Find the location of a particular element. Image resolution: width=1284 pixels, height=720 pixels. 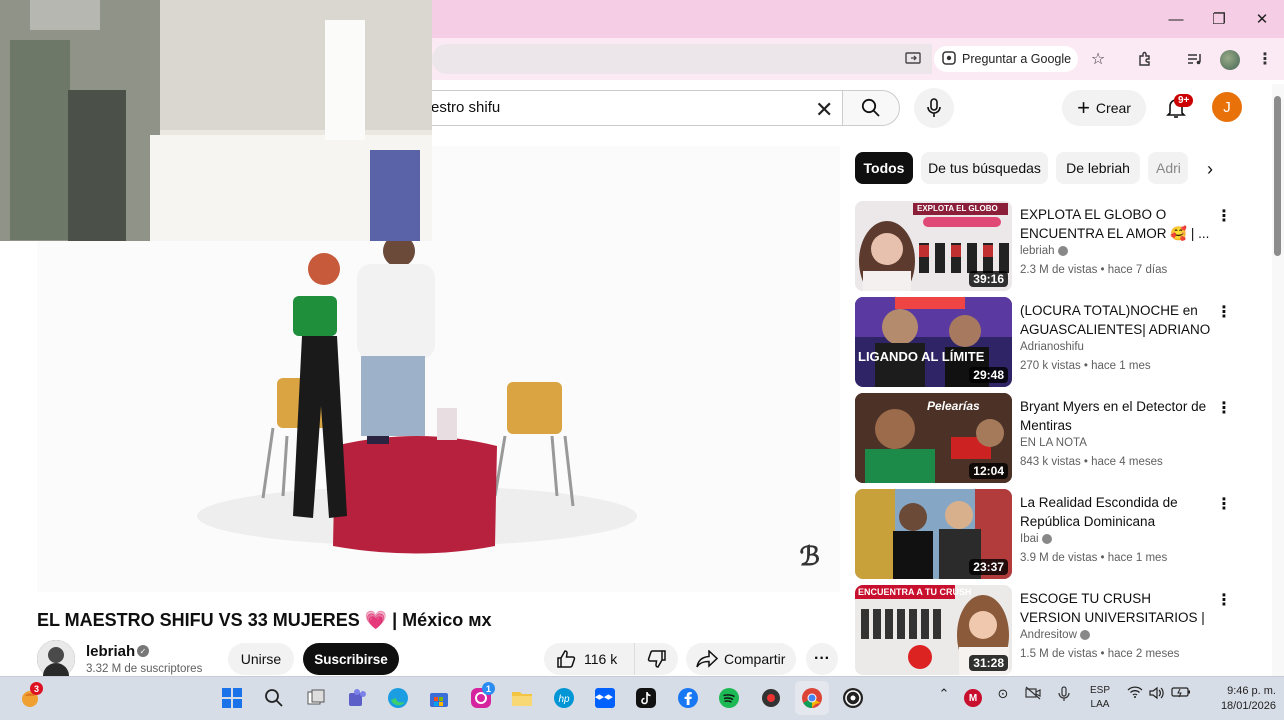

channel-watermark-icon: ℬ is located at coordinates (809, 557).